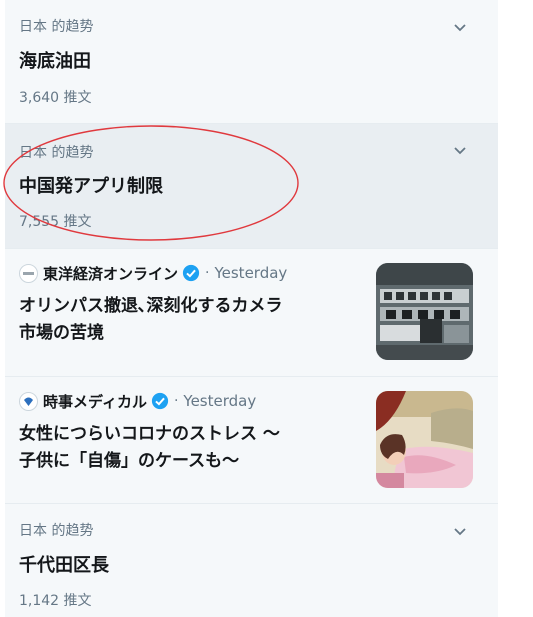 The image size is (533, 617). What do you see at coordinates (129, 461) in the screenshot?
I see `headline-line: 子供に「自傷」のケースも～` at bounding box center [129, 461].